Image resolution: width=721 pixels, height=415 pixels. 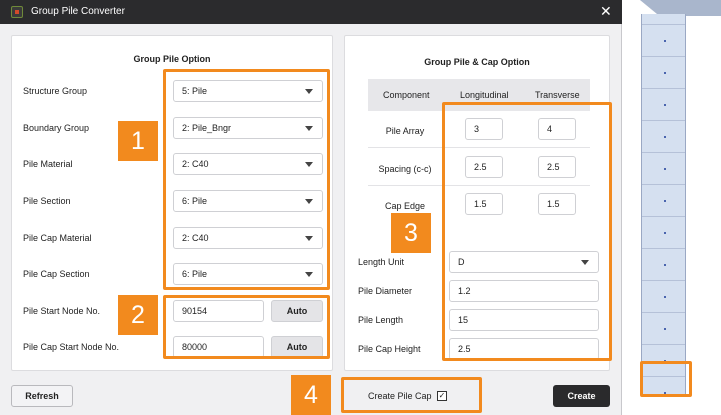 What do you see at coordinates (71, 347) in the screenshot?
I see `pile-cap-start-node-label: Pile Cap Start Node No.` at bounding box center [71, 347].